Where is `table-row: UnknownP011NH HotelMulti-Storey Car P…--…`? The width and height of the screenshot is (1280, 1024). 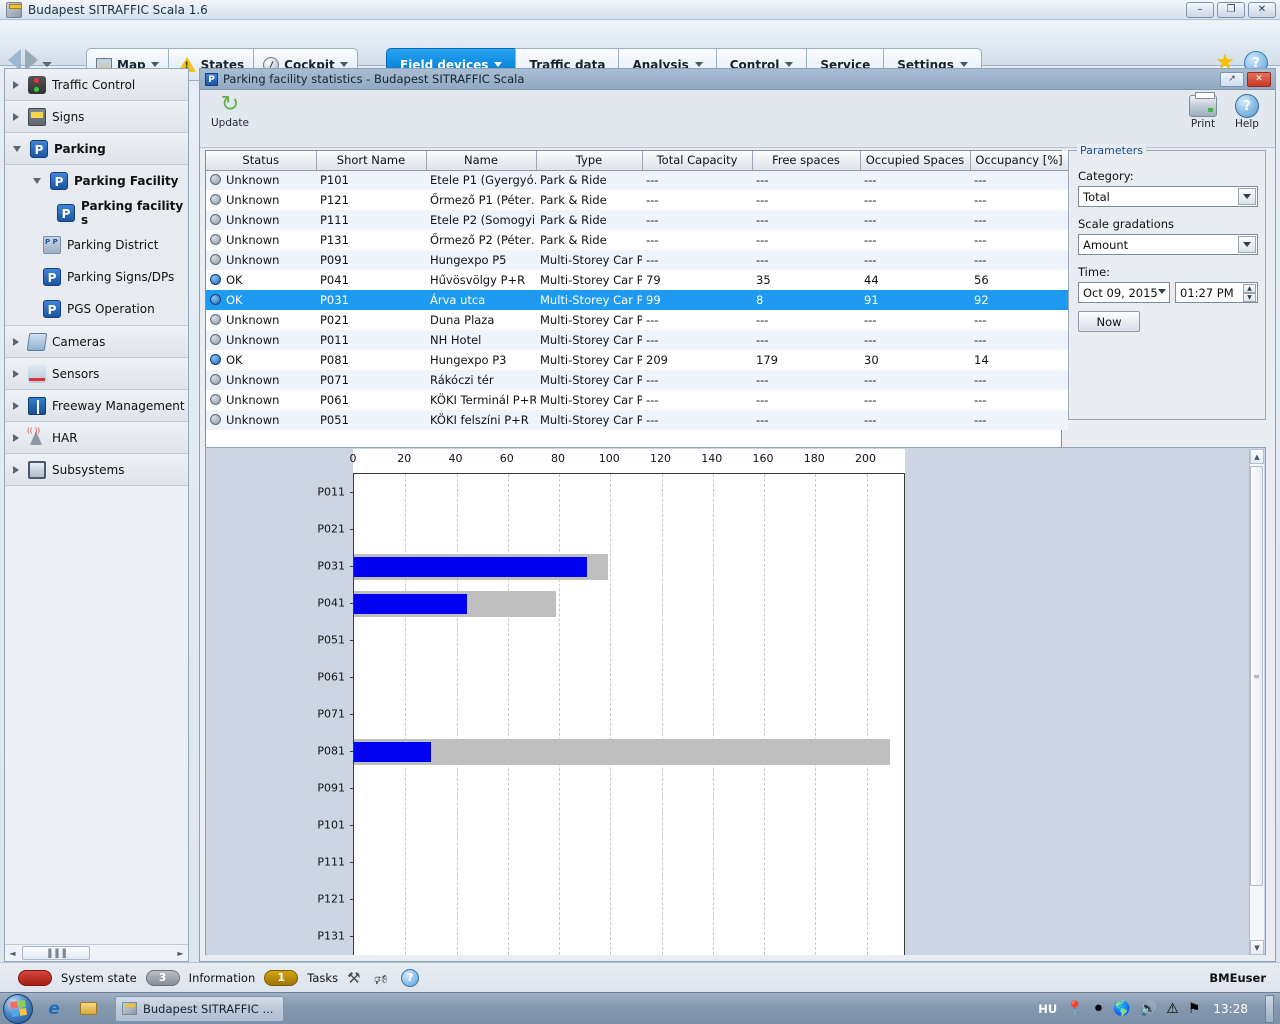
table-row: UnknownP011NH HotelMulti-Storey Car P…--… is located at coordinates (637, 340).